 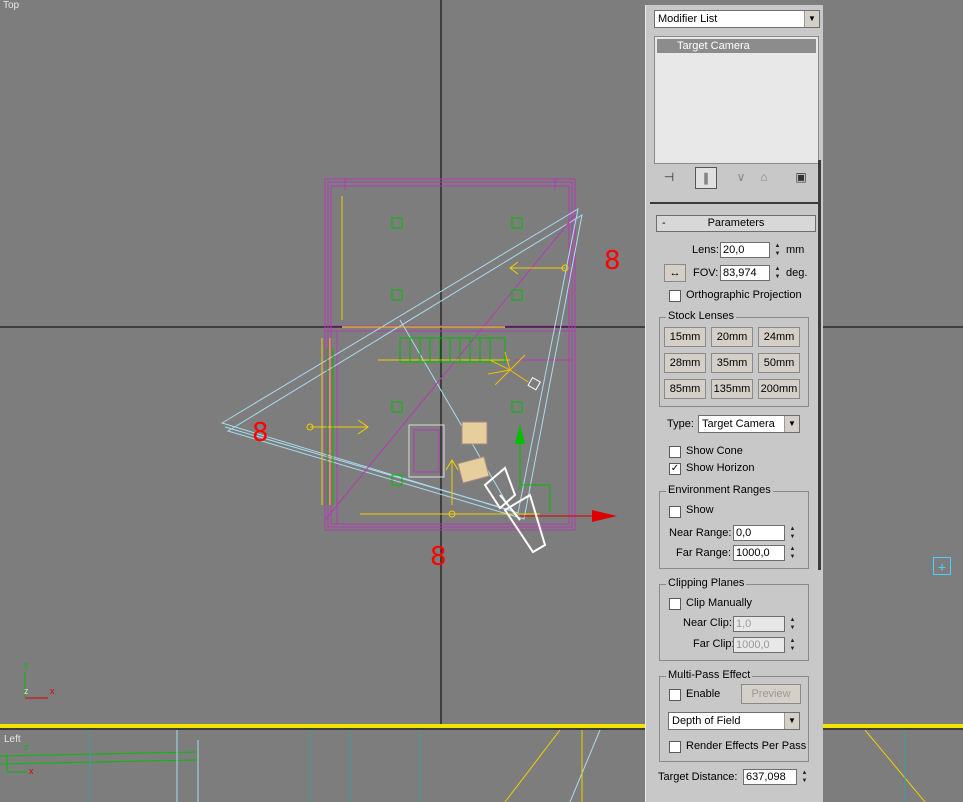 I want to click on near-clip-label: Near Clip:, so click(x=707, y=623).